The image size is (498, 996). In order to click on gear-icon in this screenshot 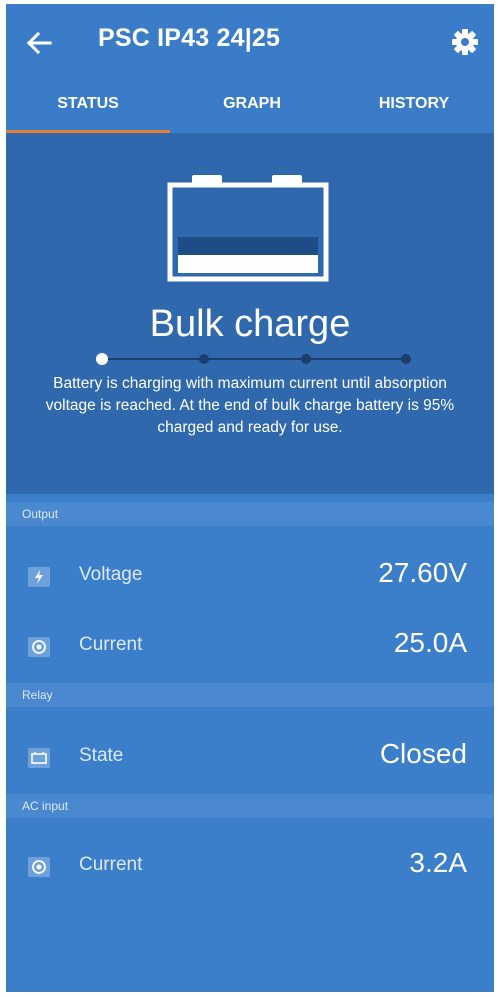, I will do `click(465, 42)`.